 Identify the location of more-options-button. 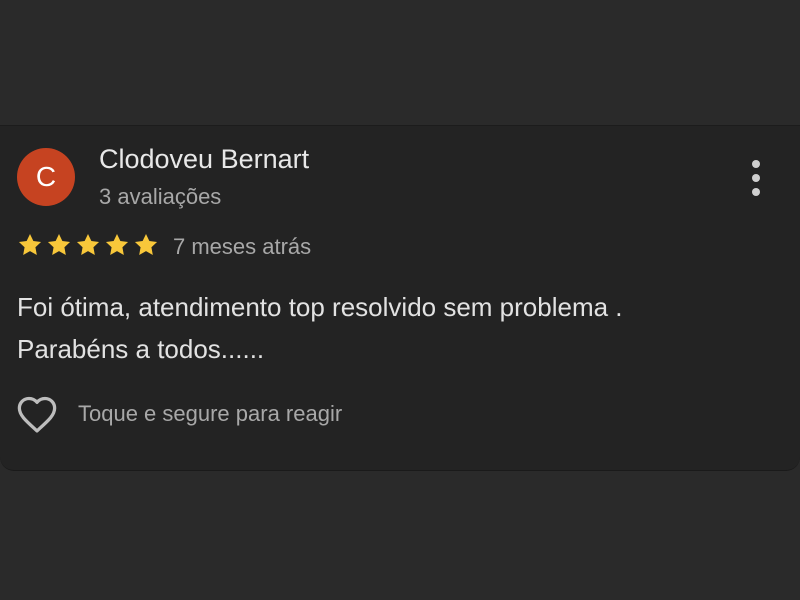
(756, 178).